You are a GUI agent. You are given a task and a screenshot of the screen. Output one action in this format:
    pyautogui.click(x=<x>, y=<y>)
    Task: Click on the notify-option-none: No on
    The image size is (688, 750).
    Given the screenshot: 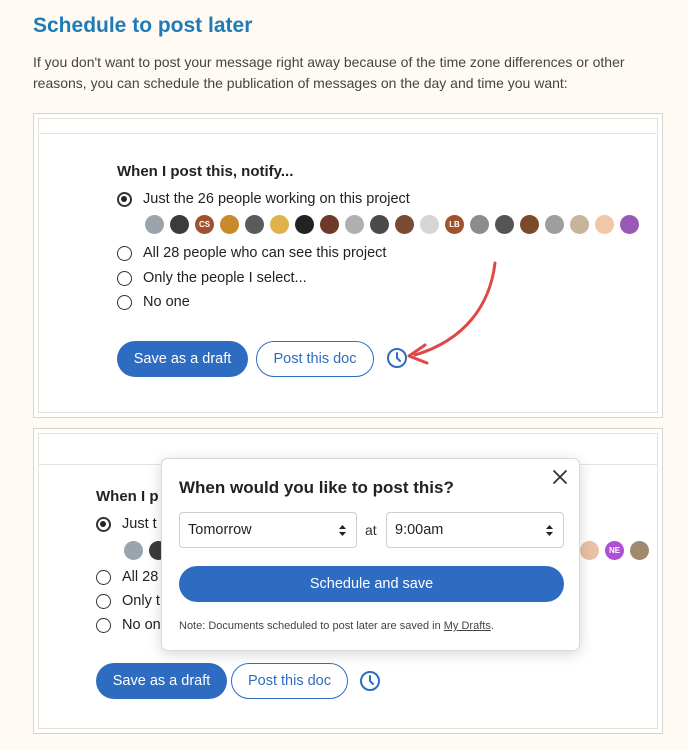 What is the action you would take?
    pyautogui.click(x=128, y=625)
    